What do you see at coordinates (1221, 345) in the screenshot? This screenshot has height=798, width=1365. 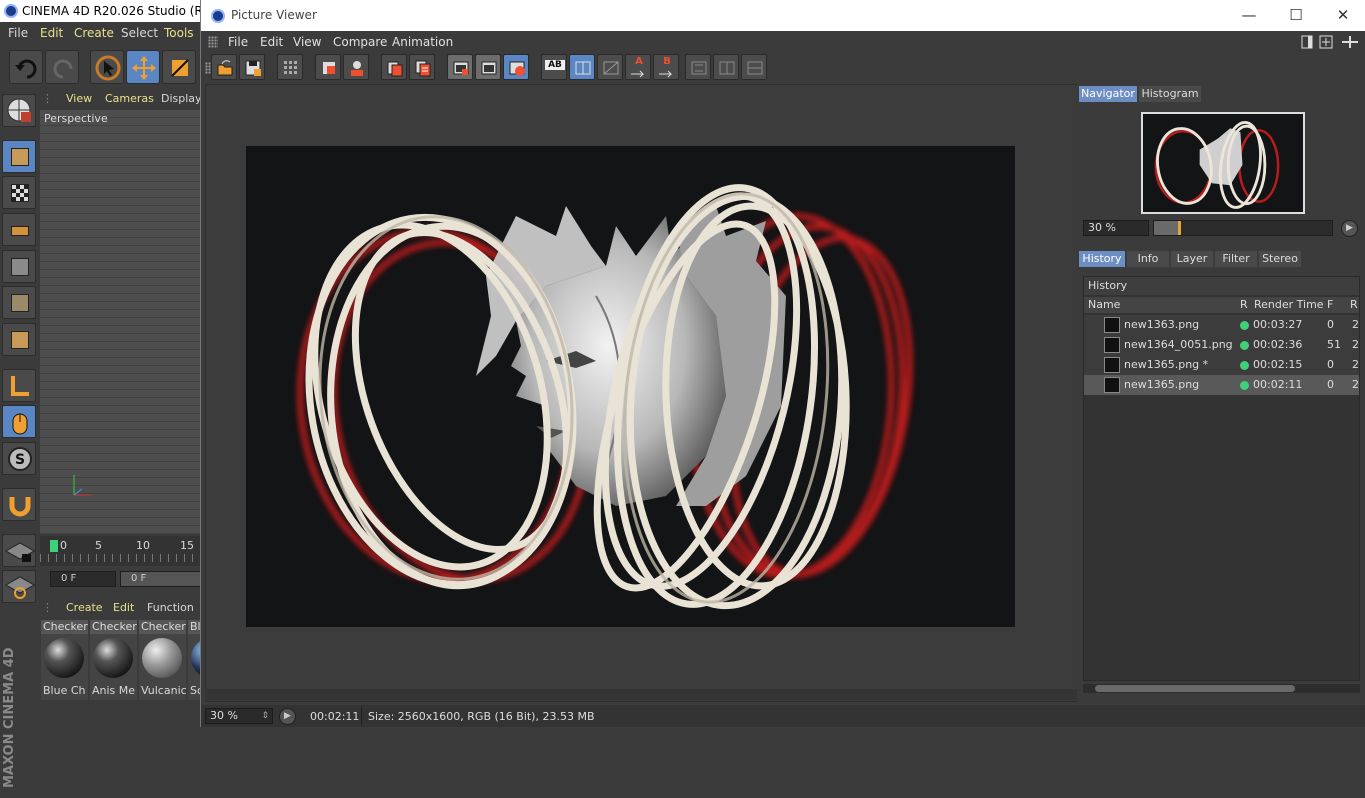 I see `history-row: new1364_0051.png 00:02:36 51 2` at bounding box center [1221, 345].